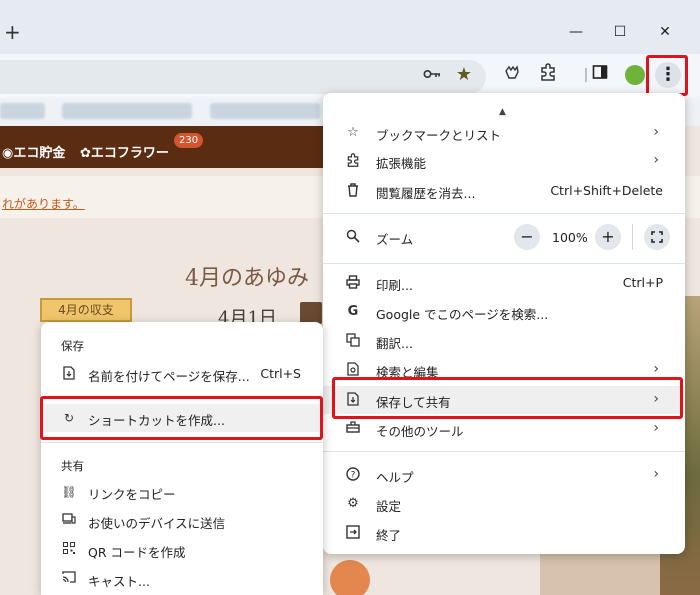  What do you see at coordinates (69, 521) in the screenshot?
I see `devices-icon` at bounding box center [69, 521].